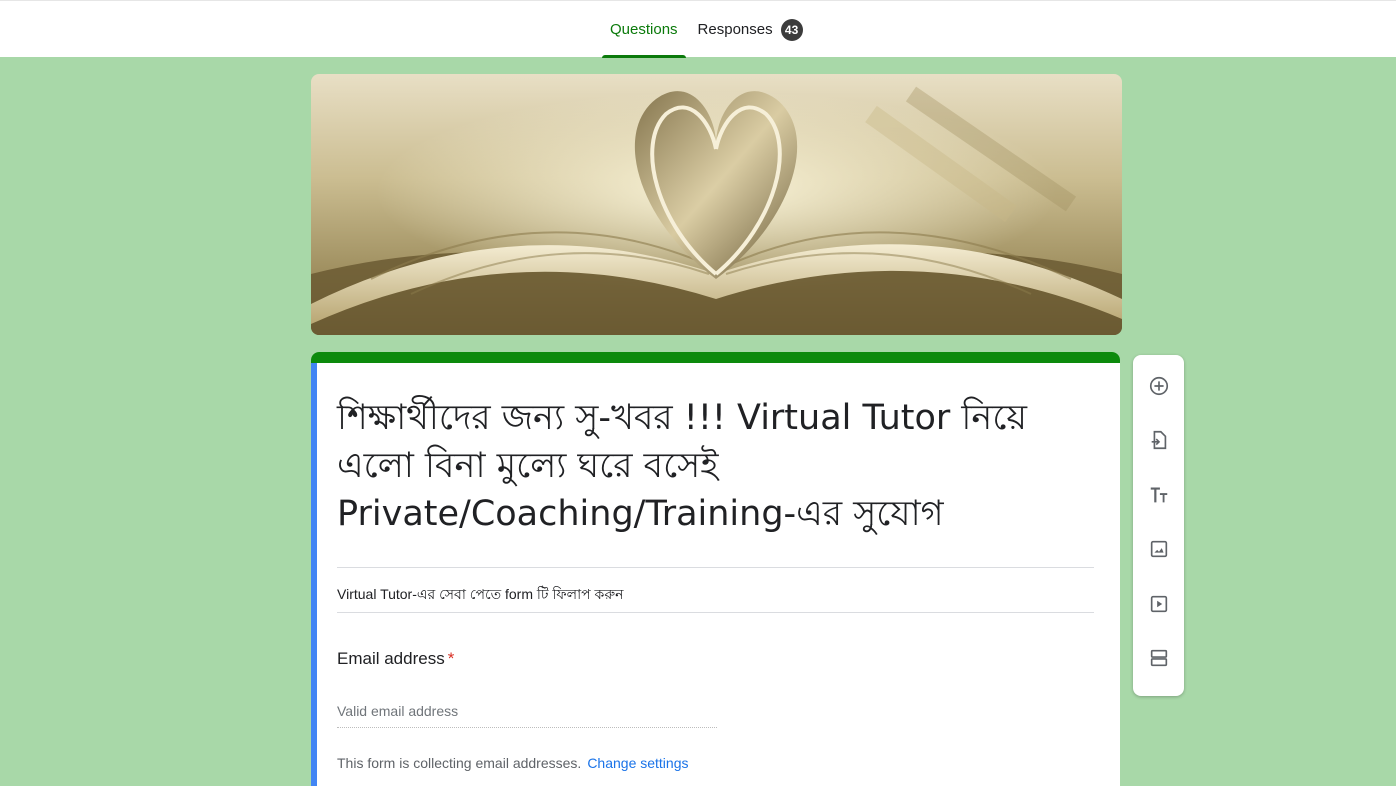 This screenshot has height=786, width=1396. I want to click on add-image-button, so click(1159, 550).